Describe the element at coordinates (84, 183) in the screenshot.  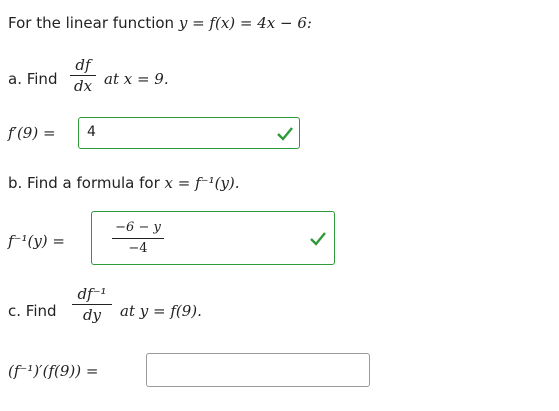
I see `part-b-label: b. Find a formula for` at that location.